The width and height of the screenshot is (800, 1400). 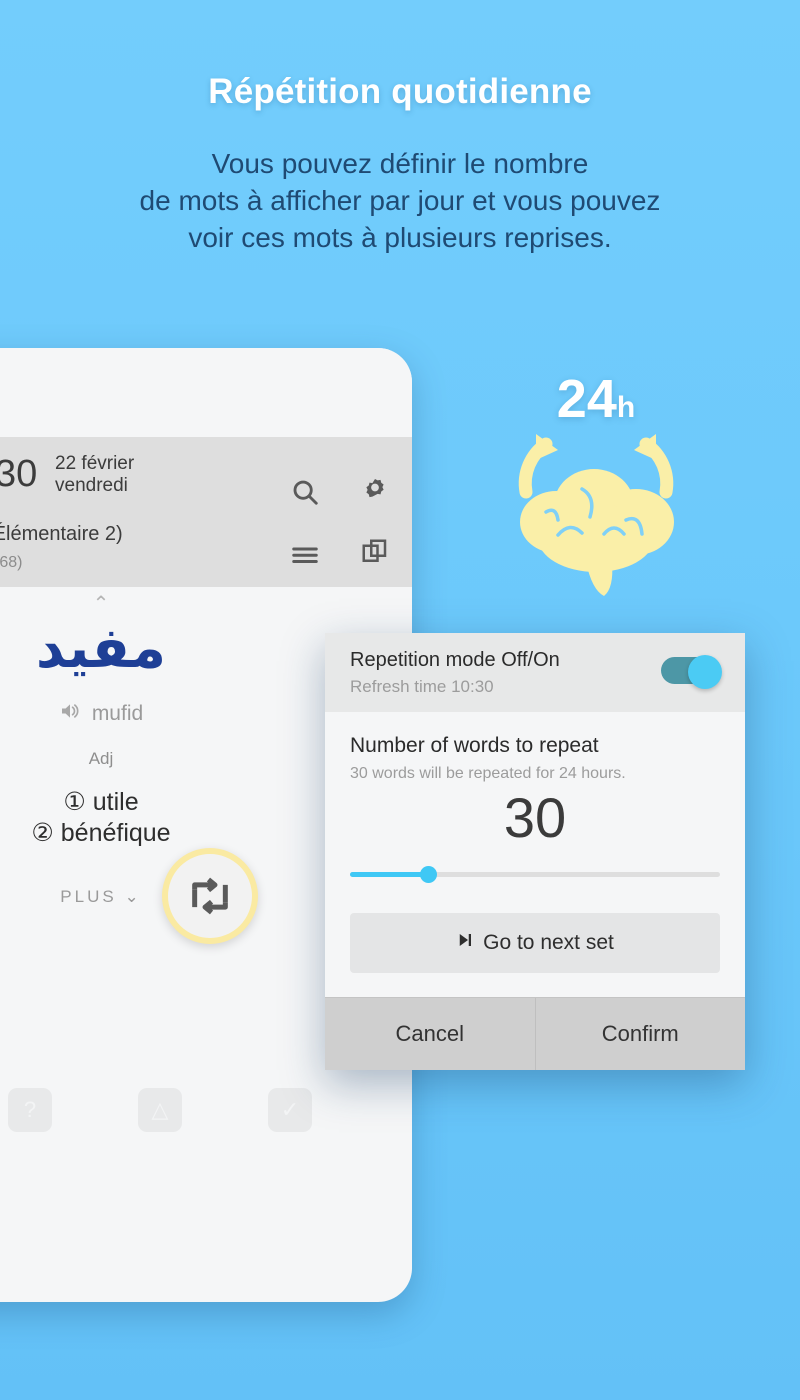 I want to click on copy-icon, so click(x=375, y=554).